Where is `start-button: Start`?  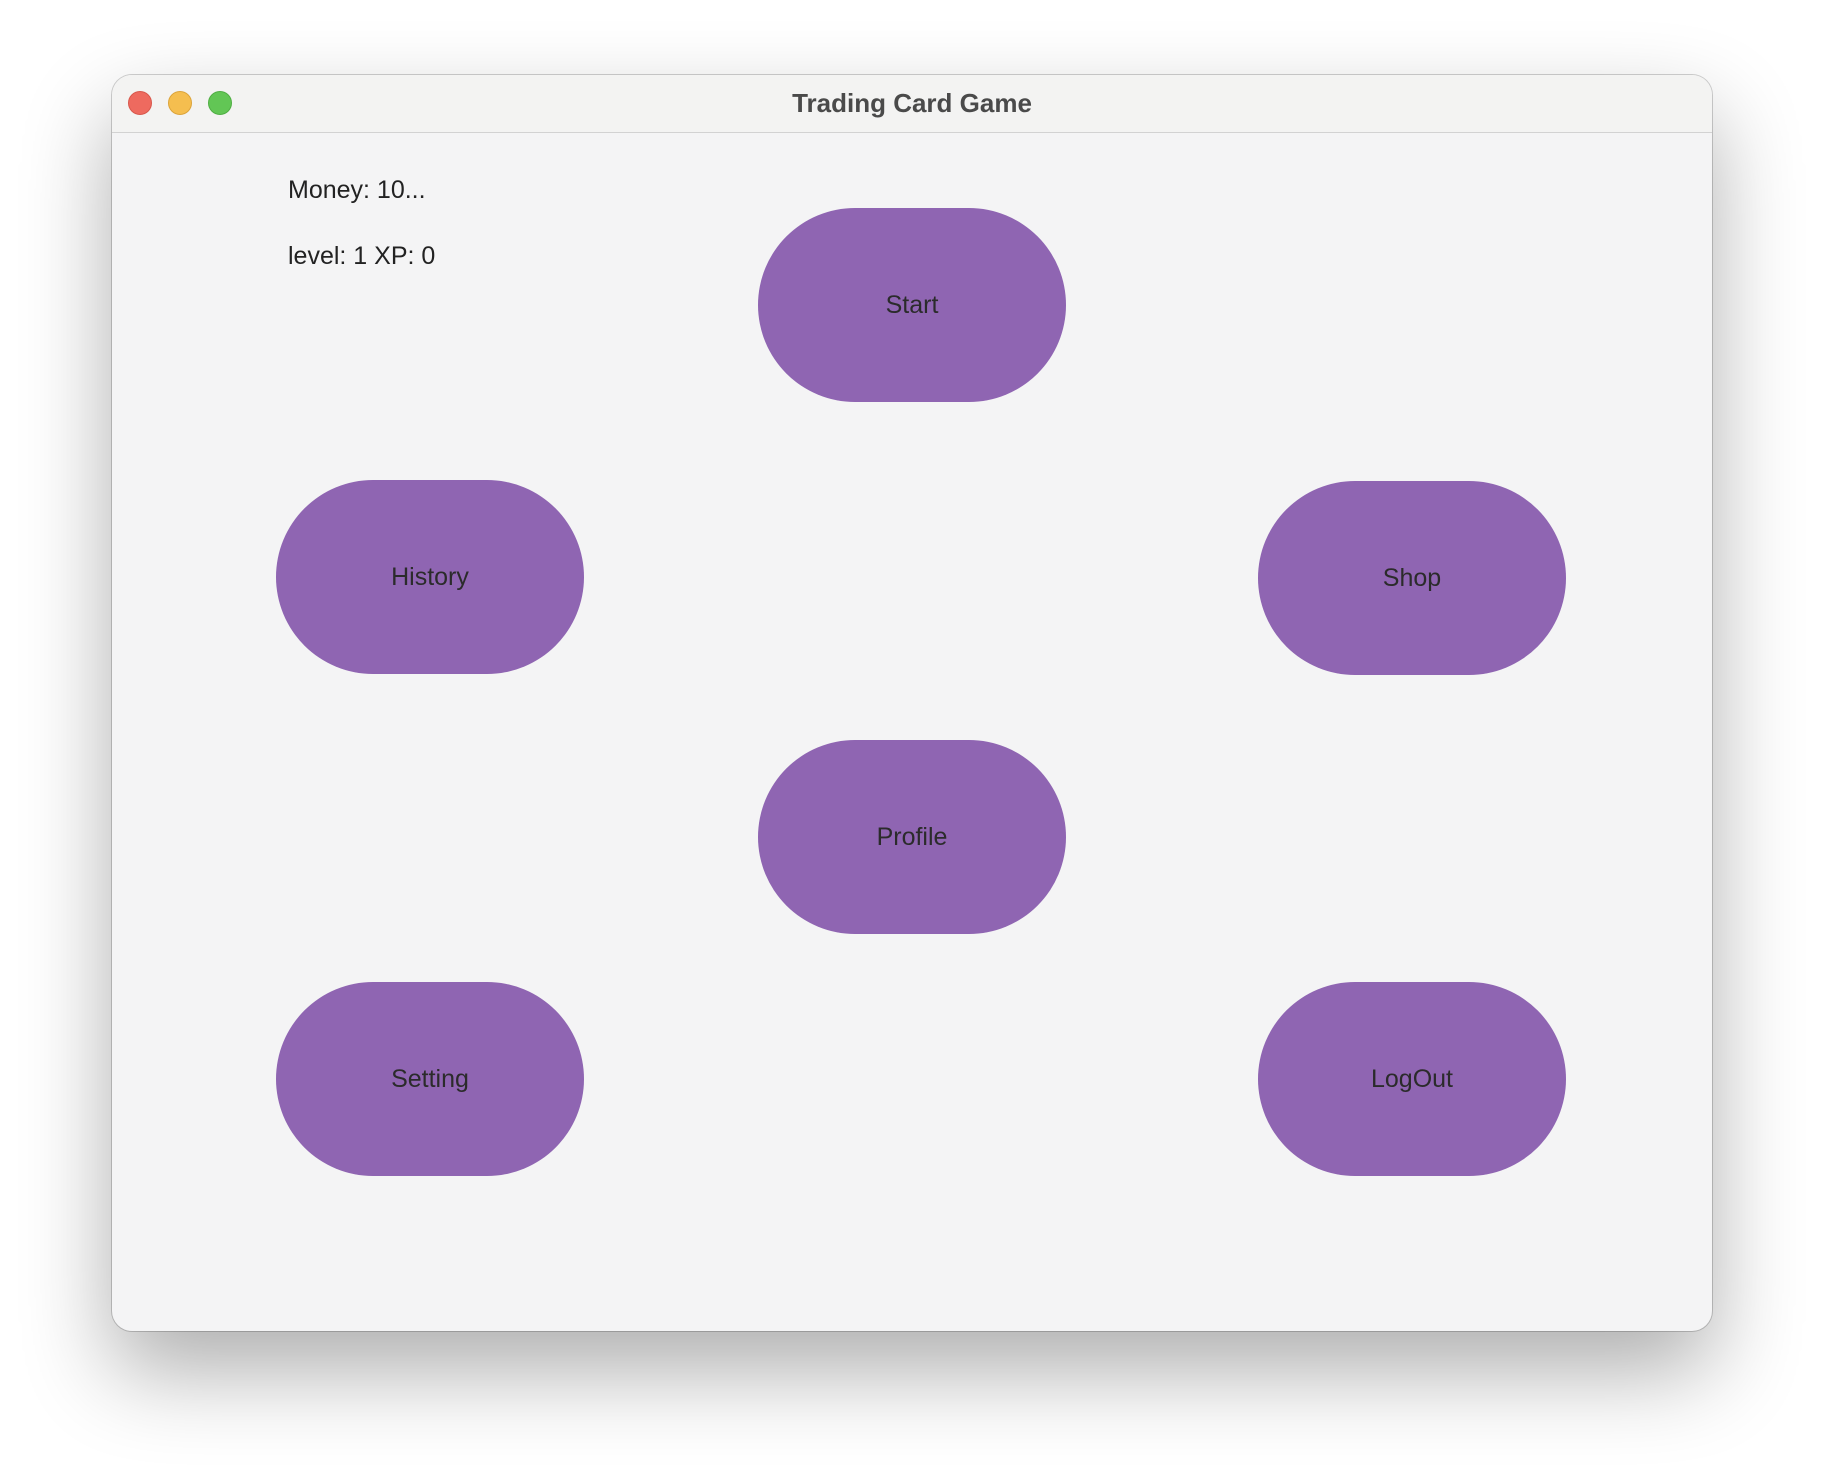 start-button: Start is located at coordinates (912, 305).